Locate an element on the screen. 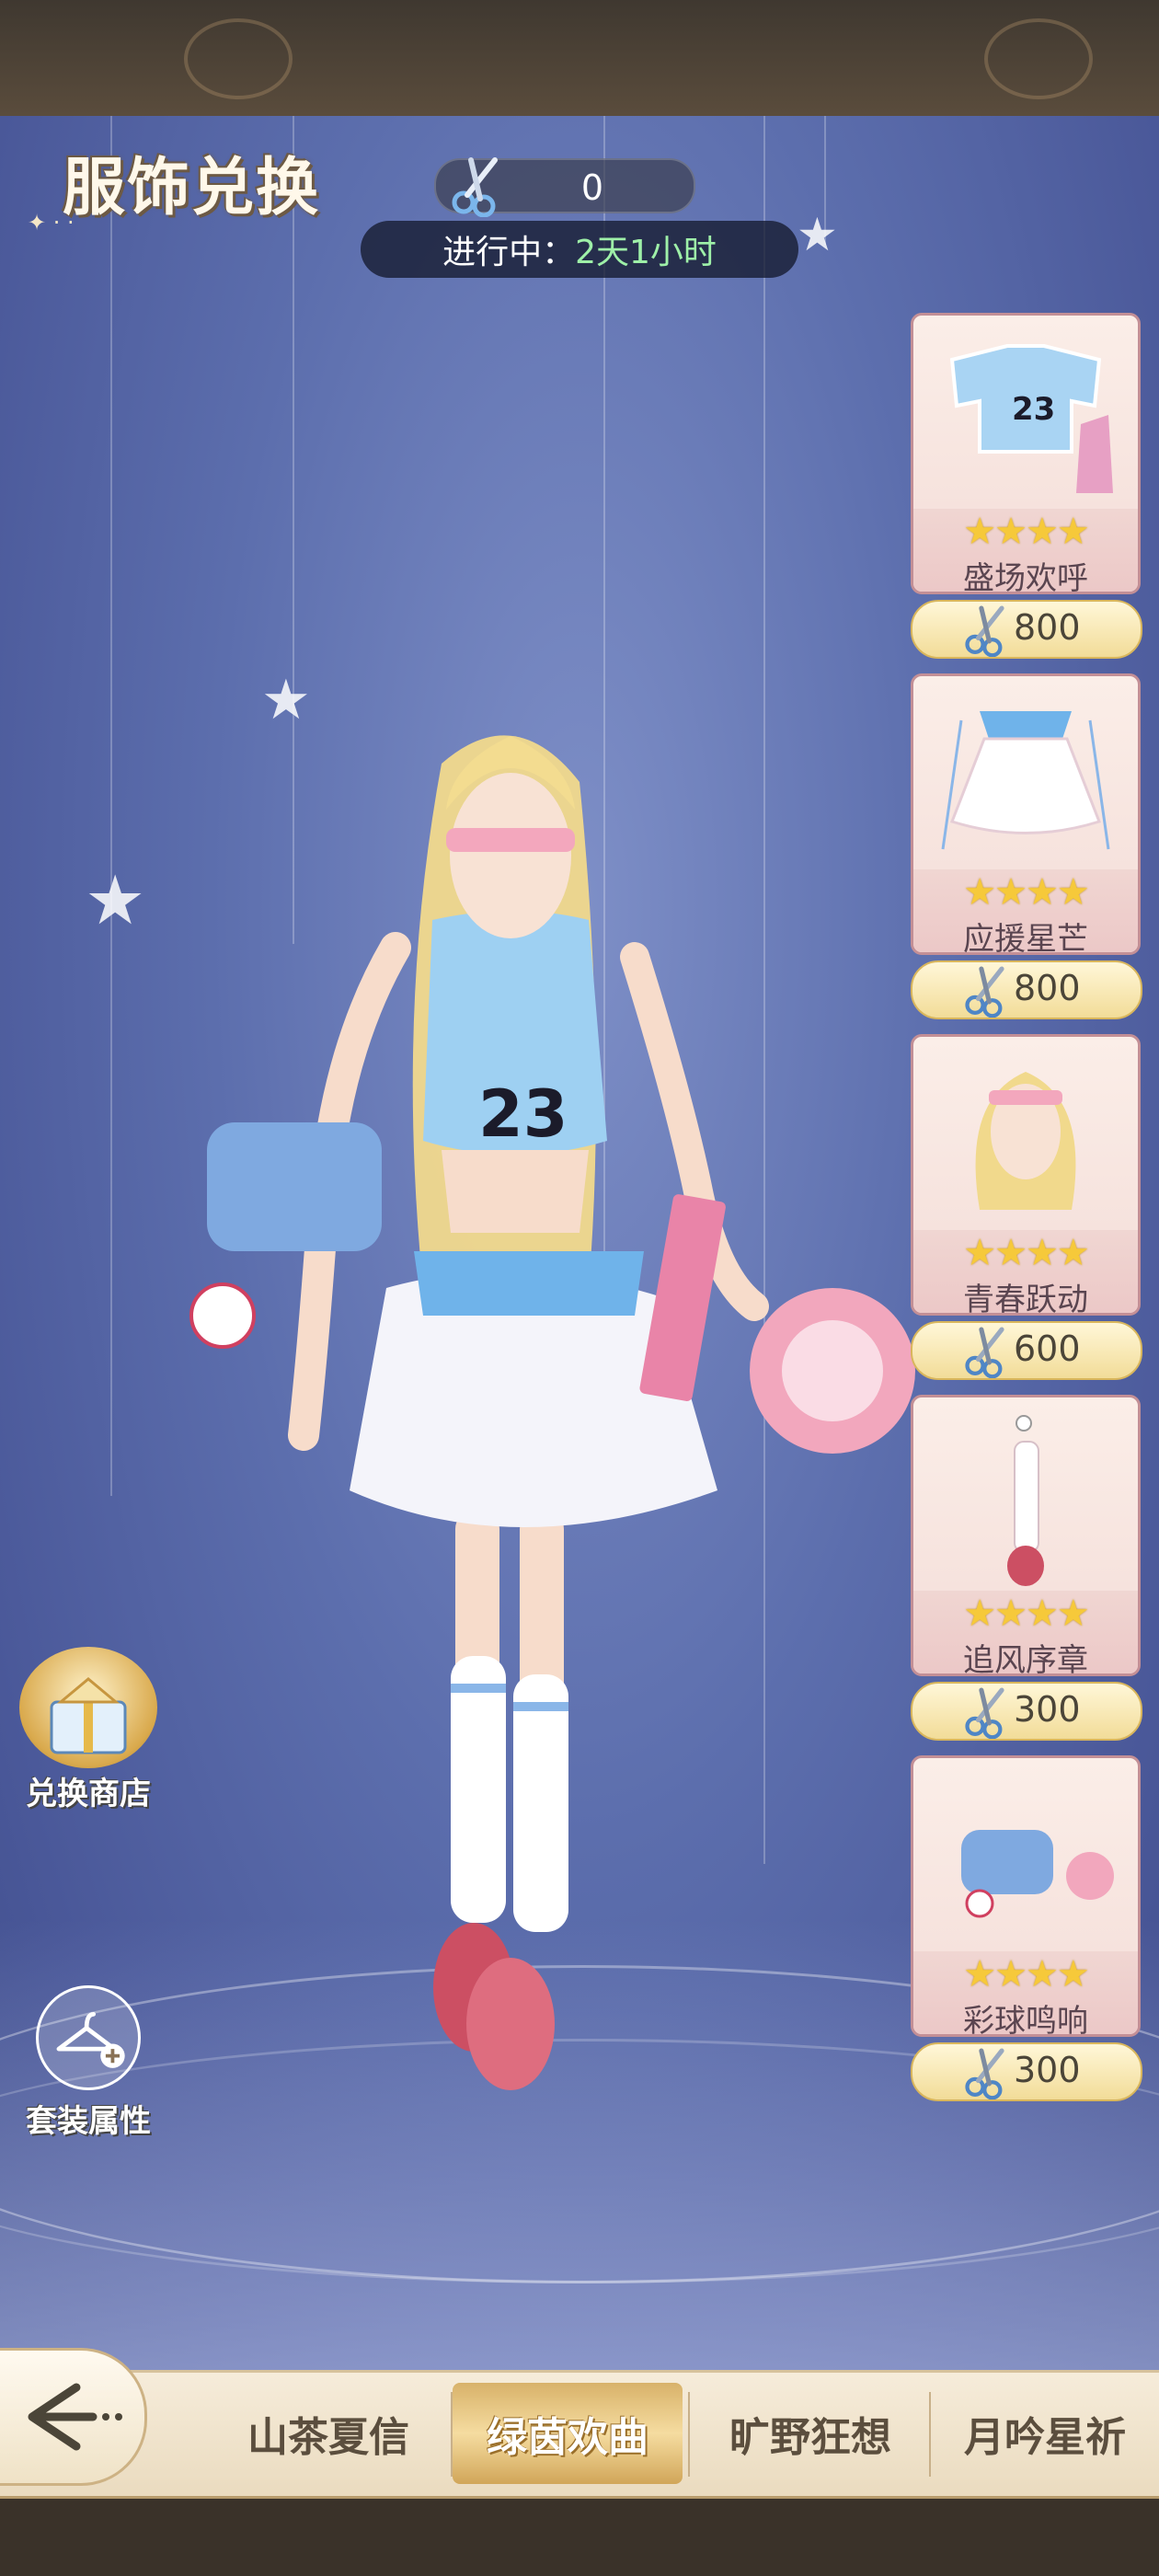 Image resolution: width=1159 pixels, height=2576 pixels. item-price-button: 600 is located at coordinates (1026, 1350).